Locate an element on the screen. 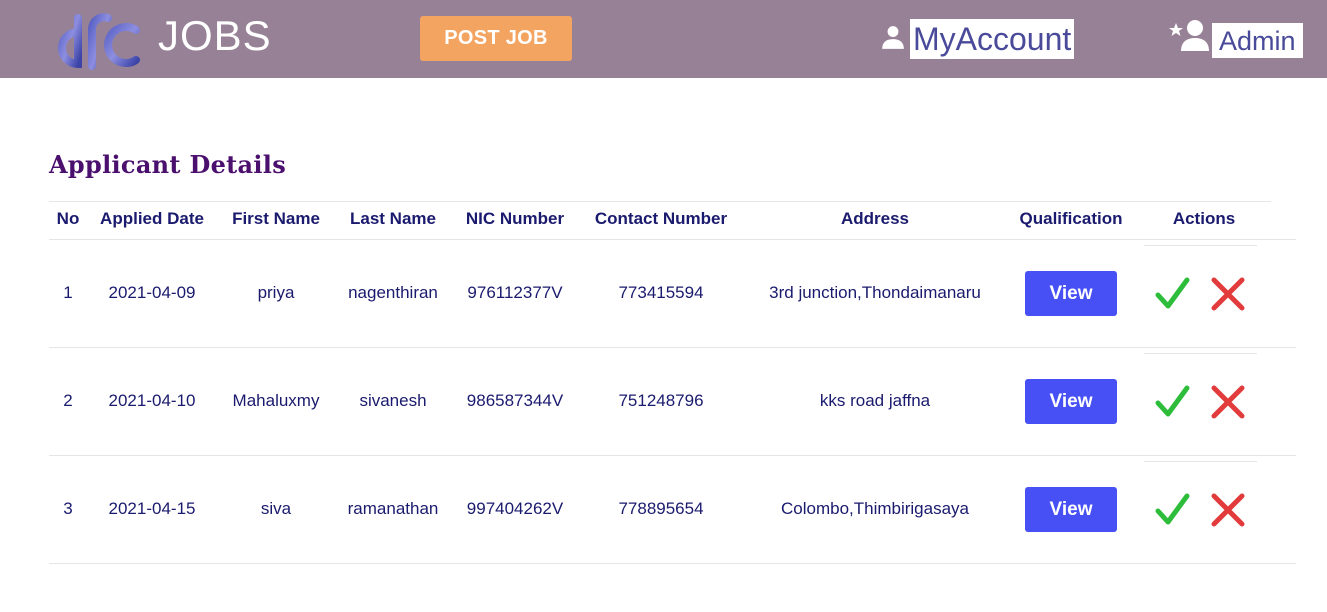  column-header-last-name: Last Name is located at coordinates (393, 218).